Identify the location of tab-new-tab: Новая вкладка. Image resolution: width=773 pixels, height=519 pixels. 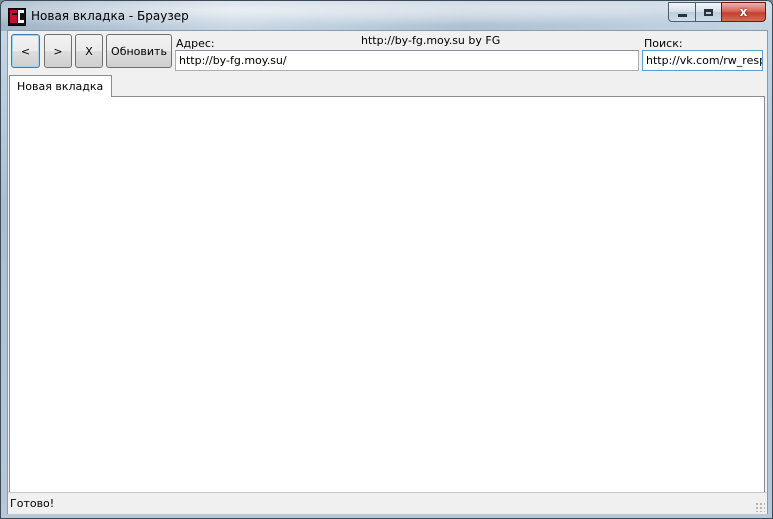
(61, 86).